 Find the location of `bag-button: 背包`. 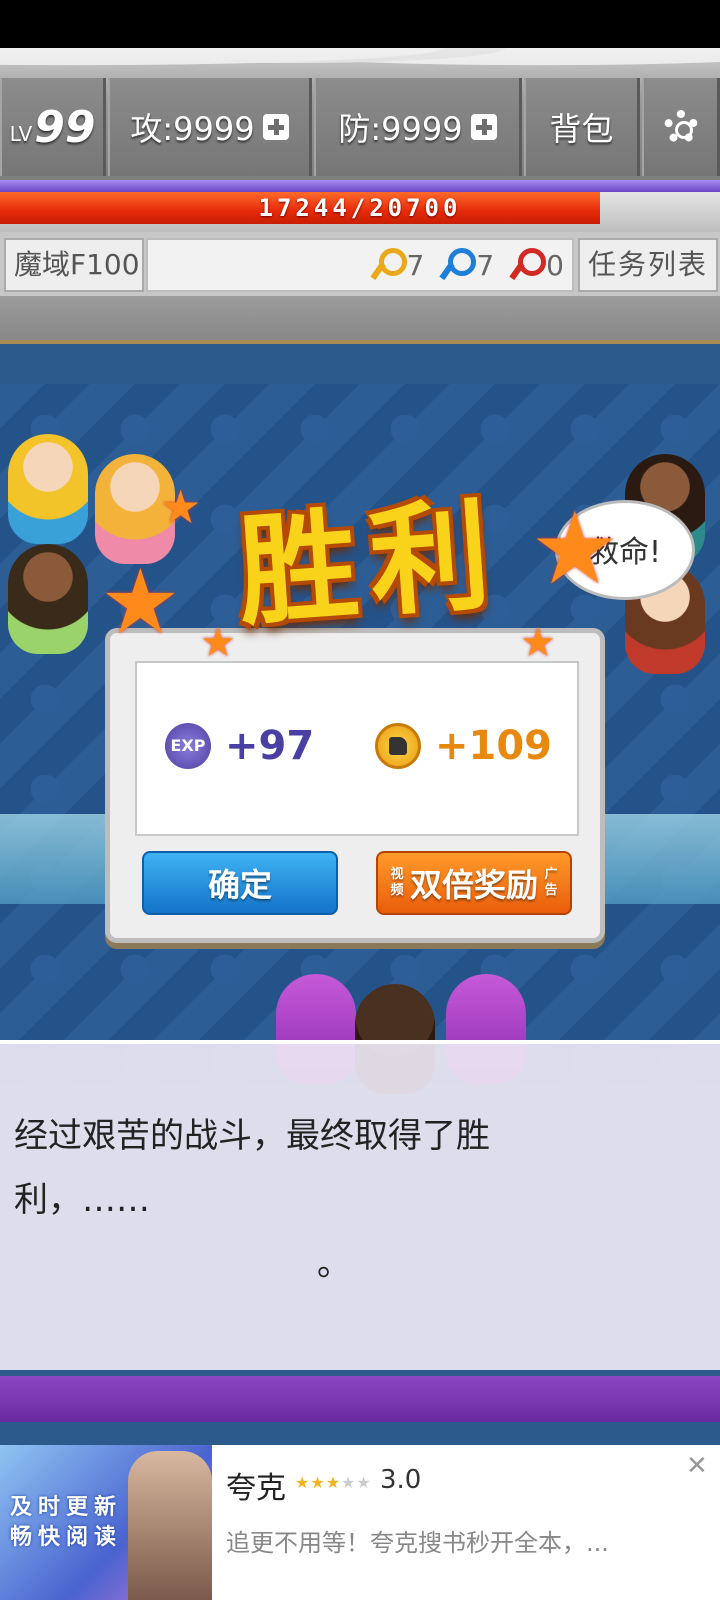

bag-button: 背包 is located at coordinates (582, 127).